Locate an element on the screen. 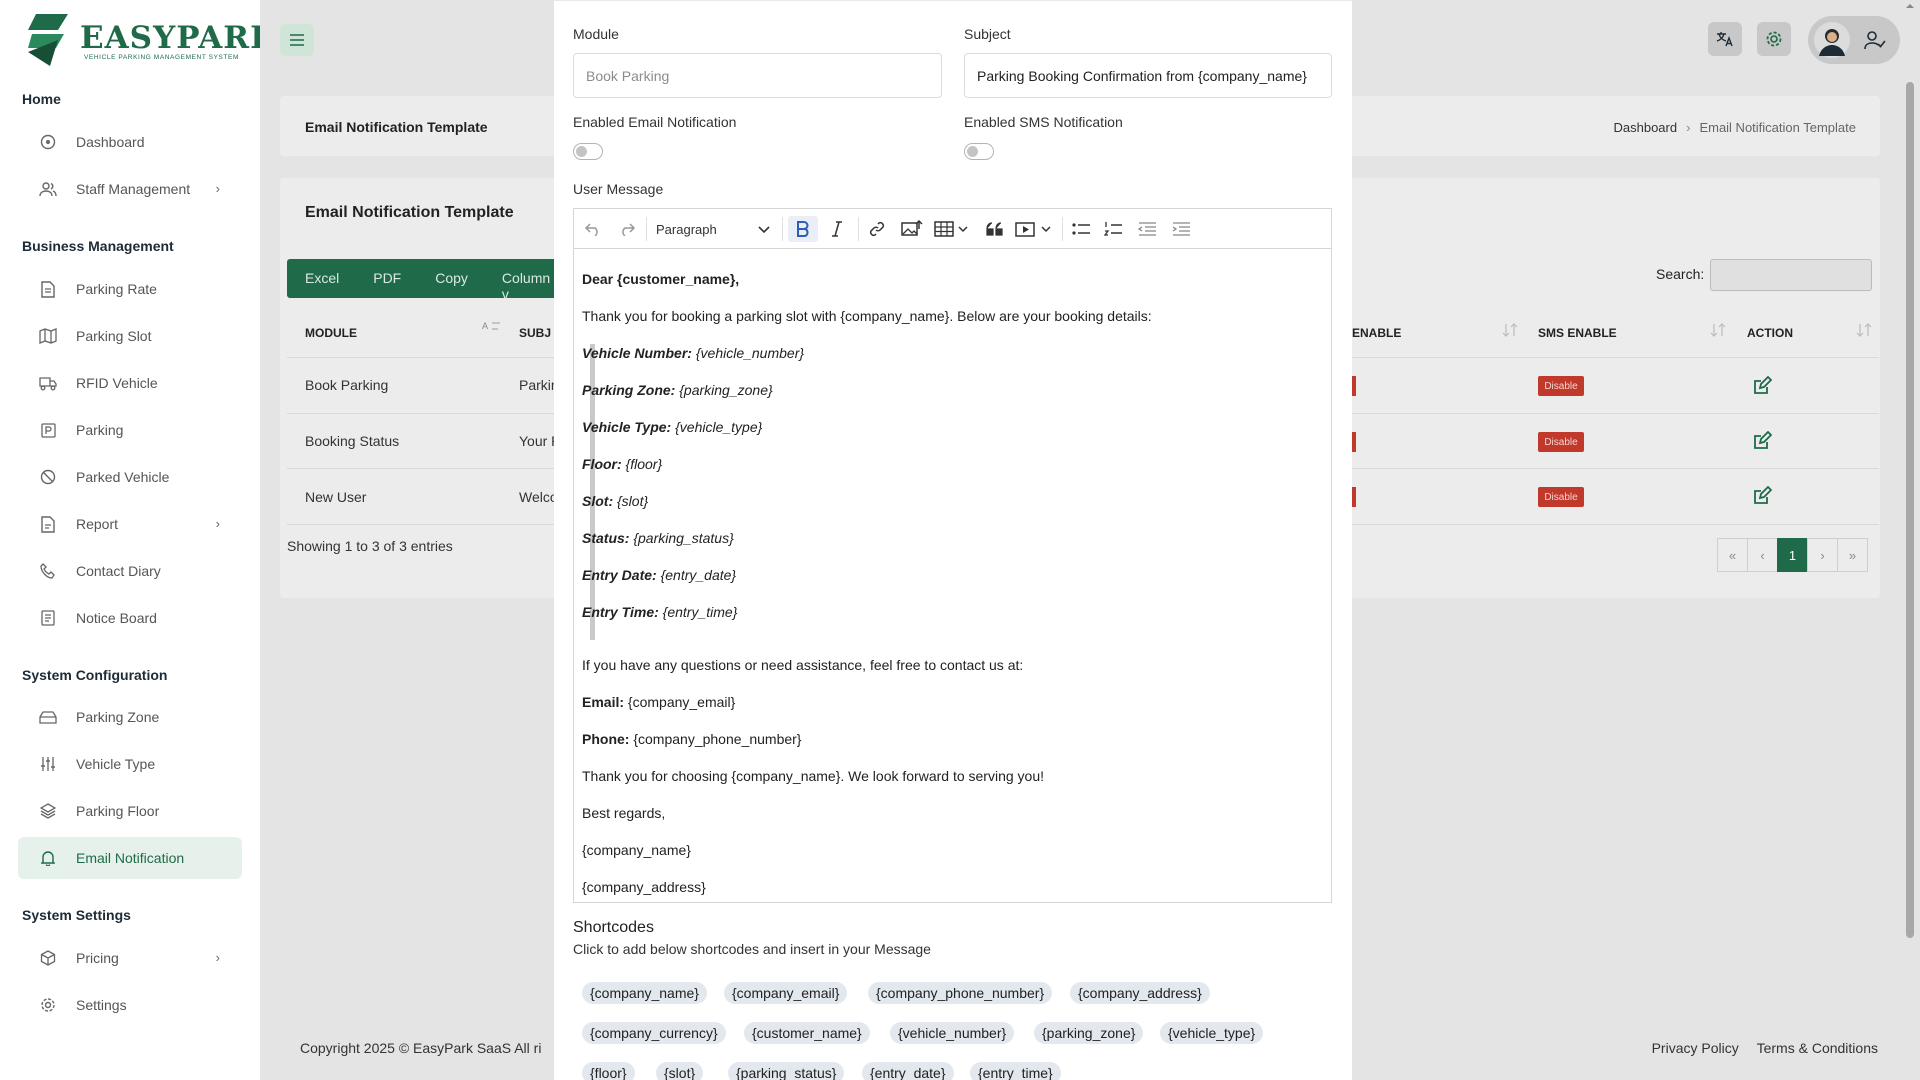 Image resolution: width=1920 pixels, height=1080 pixels. message-greeting: Dear {customer_name}, is located at coordinates (661, 279).